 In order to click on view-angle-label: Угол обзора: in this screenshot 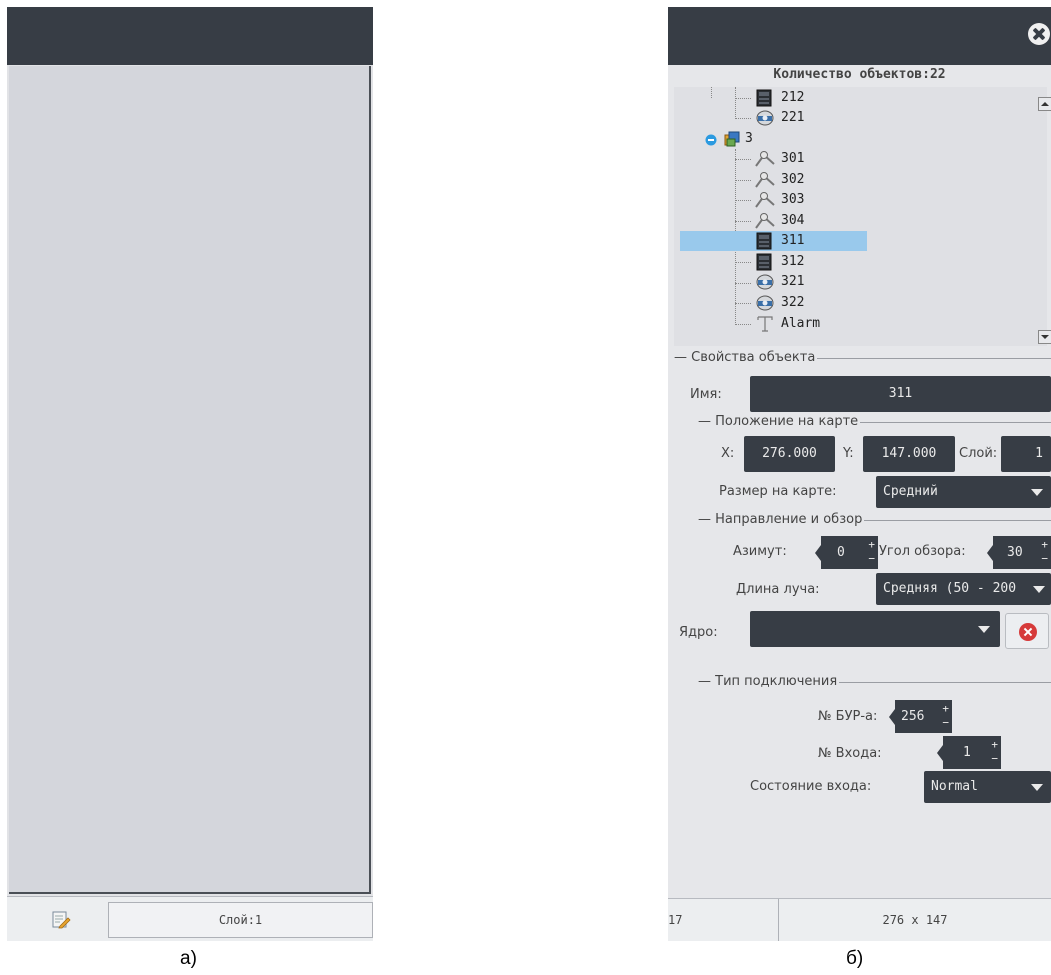, I will do `click(922, 551)`.